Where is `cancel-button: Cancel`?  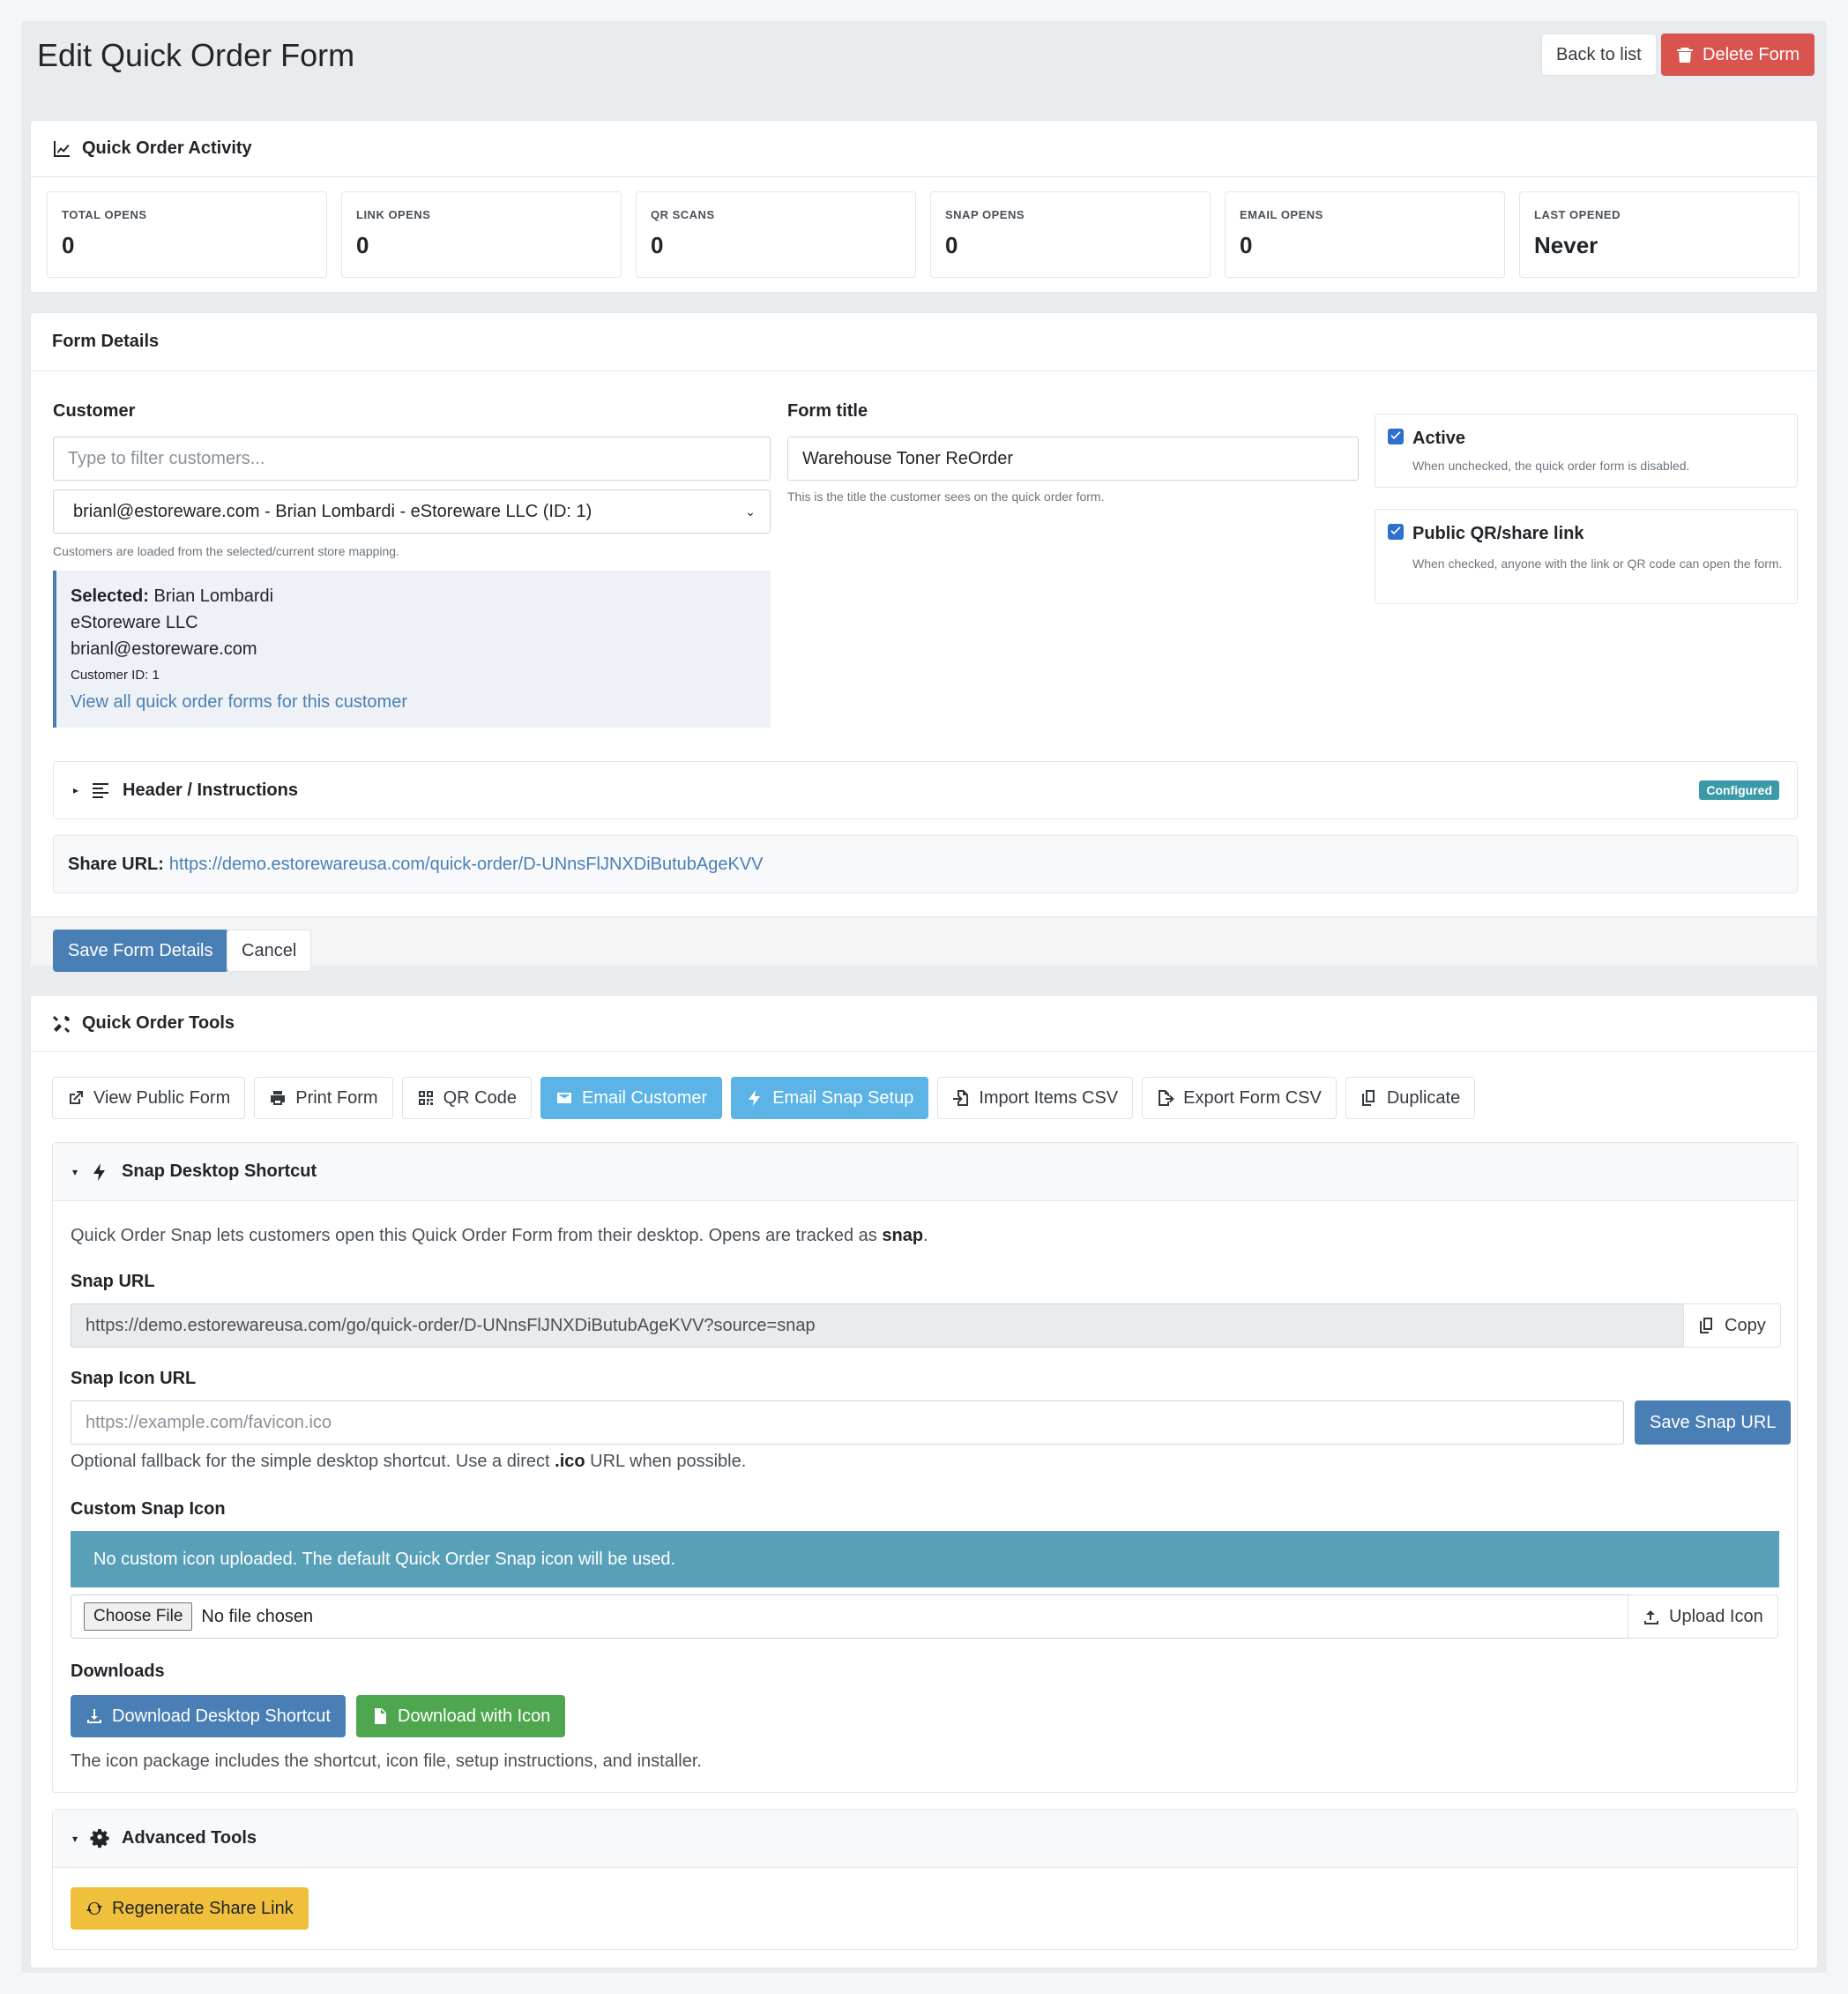 cancel-button: Cancel is located at coordinates (269, 951).